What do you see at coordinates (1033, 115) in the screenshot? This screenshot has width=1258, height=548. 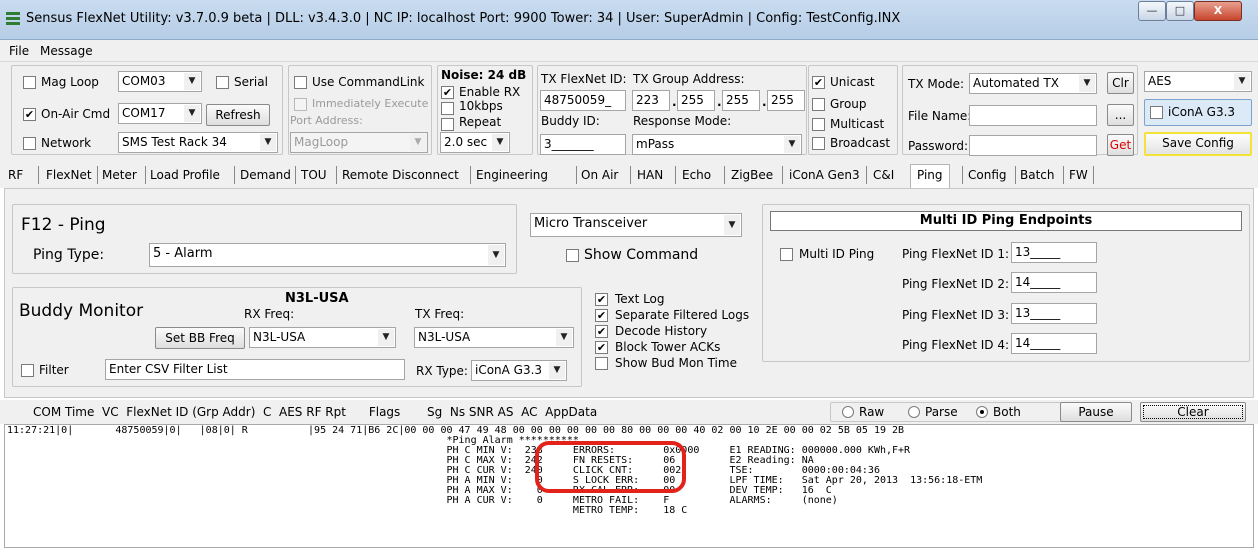 I see `file-name-field` at bounding box center [1033, 115].